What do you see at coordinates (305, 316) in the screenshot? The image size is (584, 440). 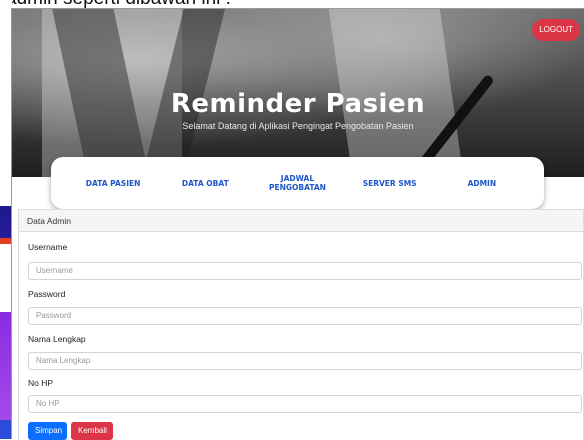 I see `password-input: Password` at bounding box center [305, 316].